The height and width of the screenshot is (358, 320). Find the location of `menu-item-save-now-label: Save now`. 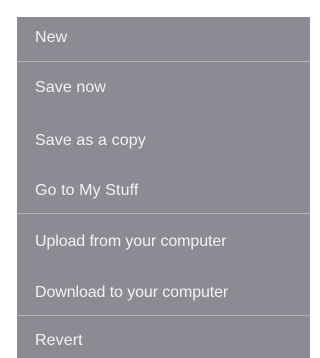

menu-item-save-now-label: Save now is located at coordinates (71, 87).